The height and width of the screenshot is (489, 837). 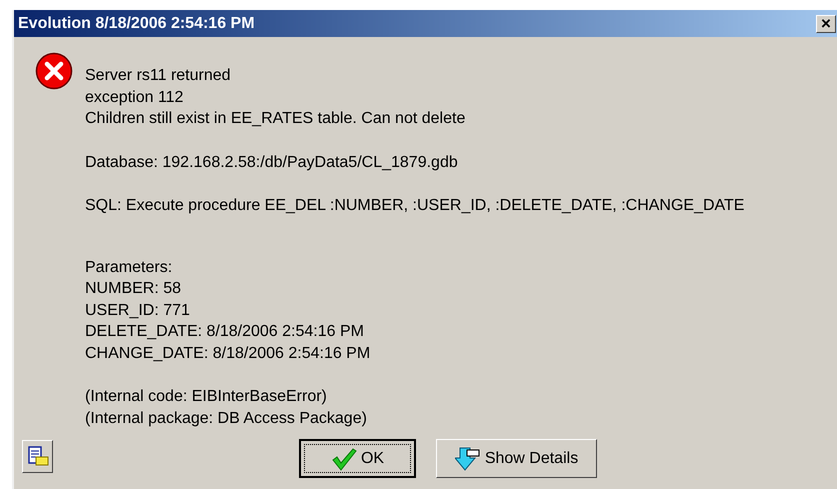 I want to click on ok-button: OK, so click(x=357, y=458).